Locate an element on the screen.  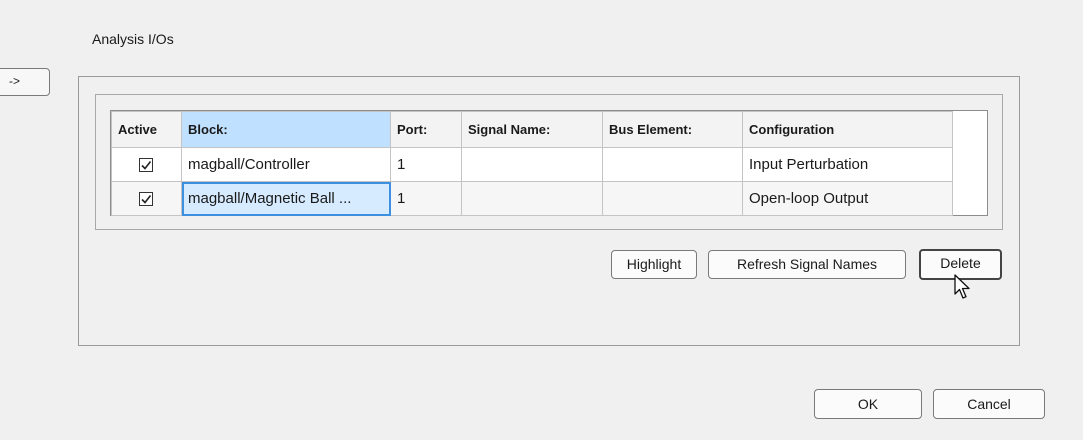
column-header-port: Port: is located at coordinates (426, 129).